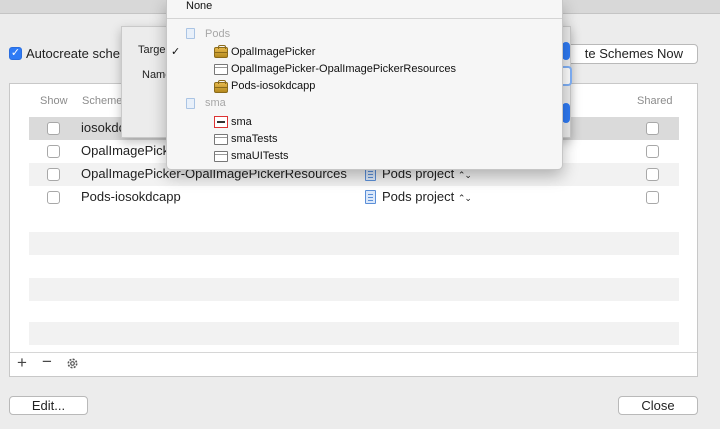 Image resolution: width=720 pixels, height=429 pixels. What do you see at coordinates (215, 103) in the screenshot?
I see `menu-section-sma: sma` at bounding box center [215, 103].